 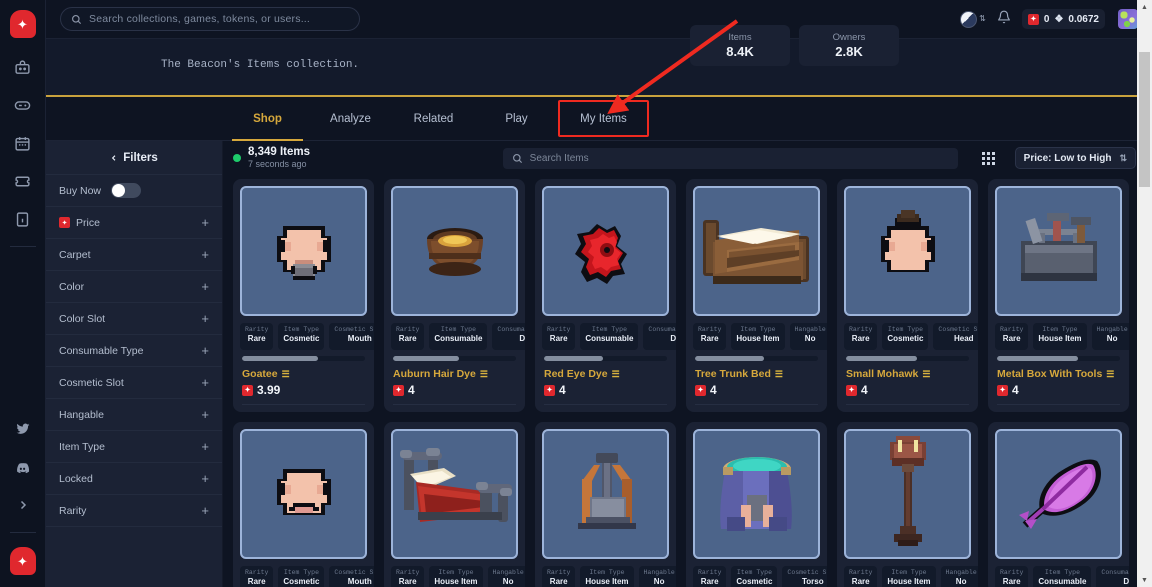 I want to click on twitter-icon, so click(x=23, y=429).